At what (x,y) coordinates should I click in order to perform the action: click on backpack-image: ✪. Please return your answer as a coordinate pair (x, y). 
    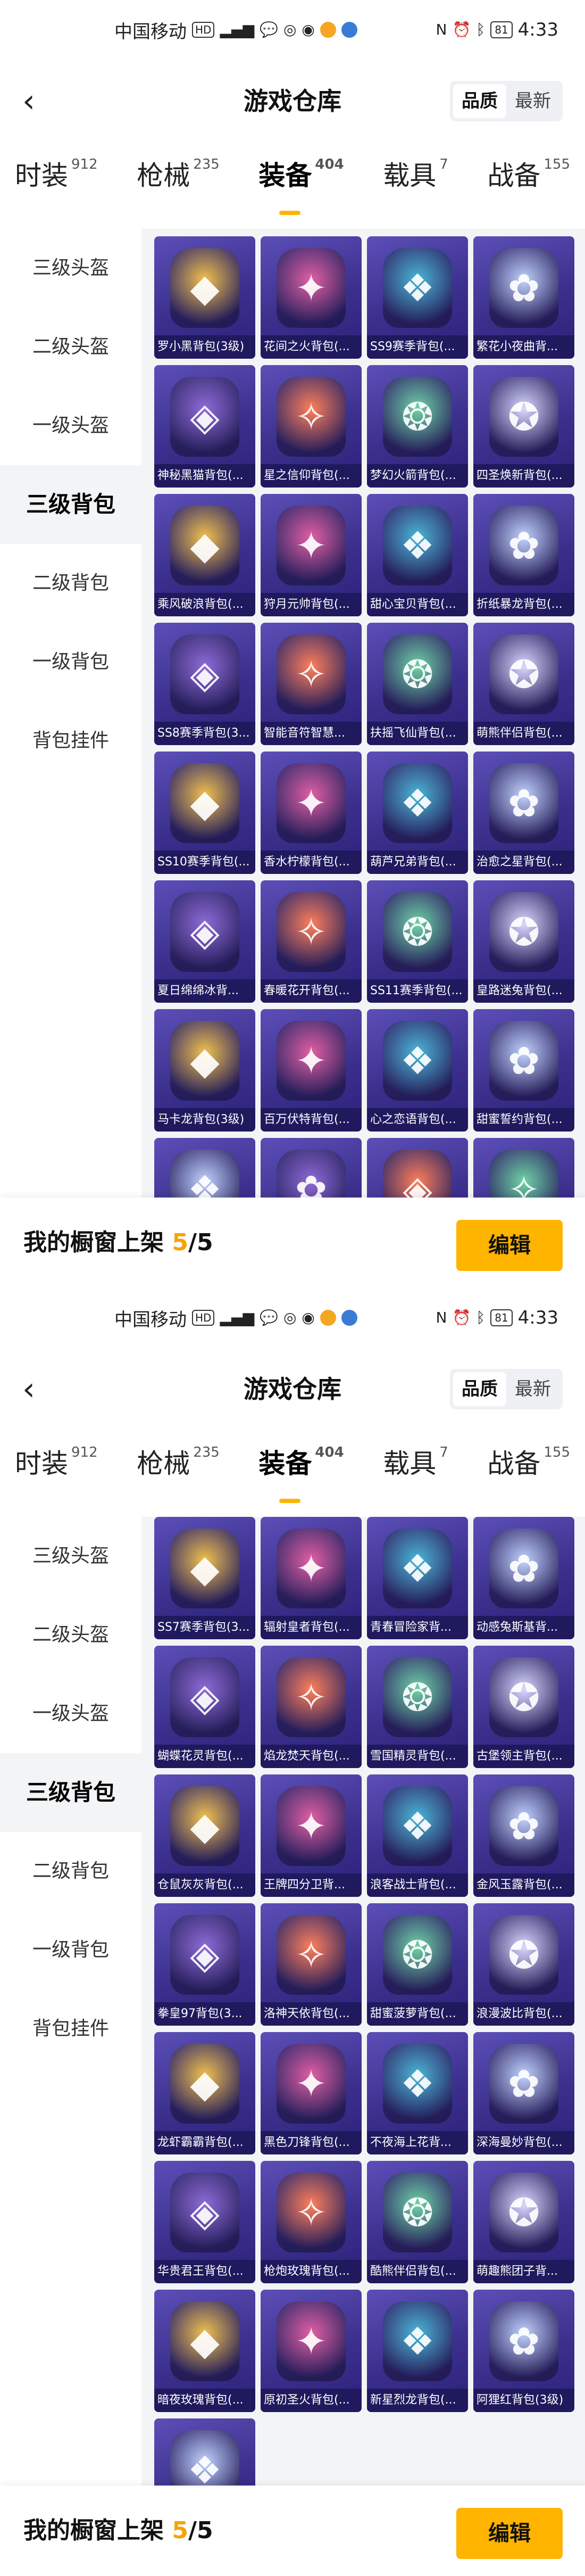
    Looking at the image, I should click on (523, 2212).